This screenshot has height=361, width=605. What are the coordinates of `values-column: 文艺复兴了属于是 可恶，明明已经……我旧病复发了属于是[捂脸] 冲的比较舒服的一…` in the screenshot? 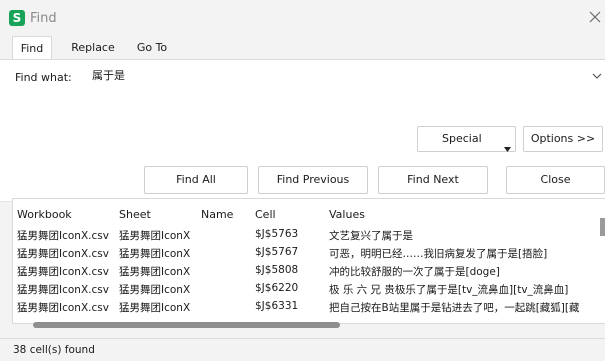 It's located at (462, 270).